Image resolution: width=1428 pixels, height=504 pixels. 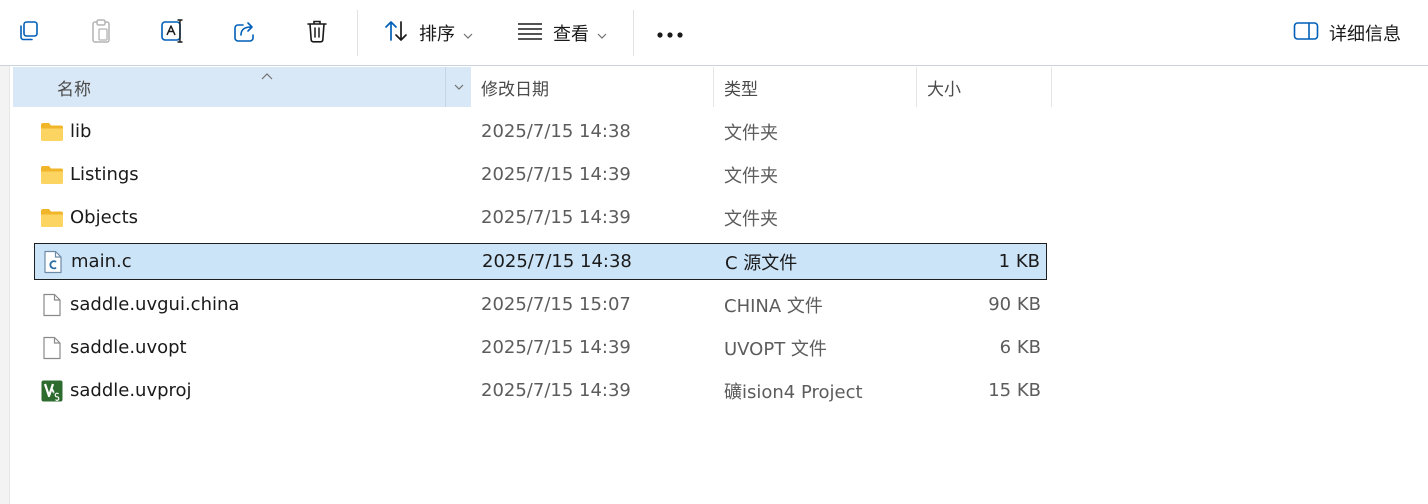 I want to click on file-name: Listings, so click(x=104, y=174).